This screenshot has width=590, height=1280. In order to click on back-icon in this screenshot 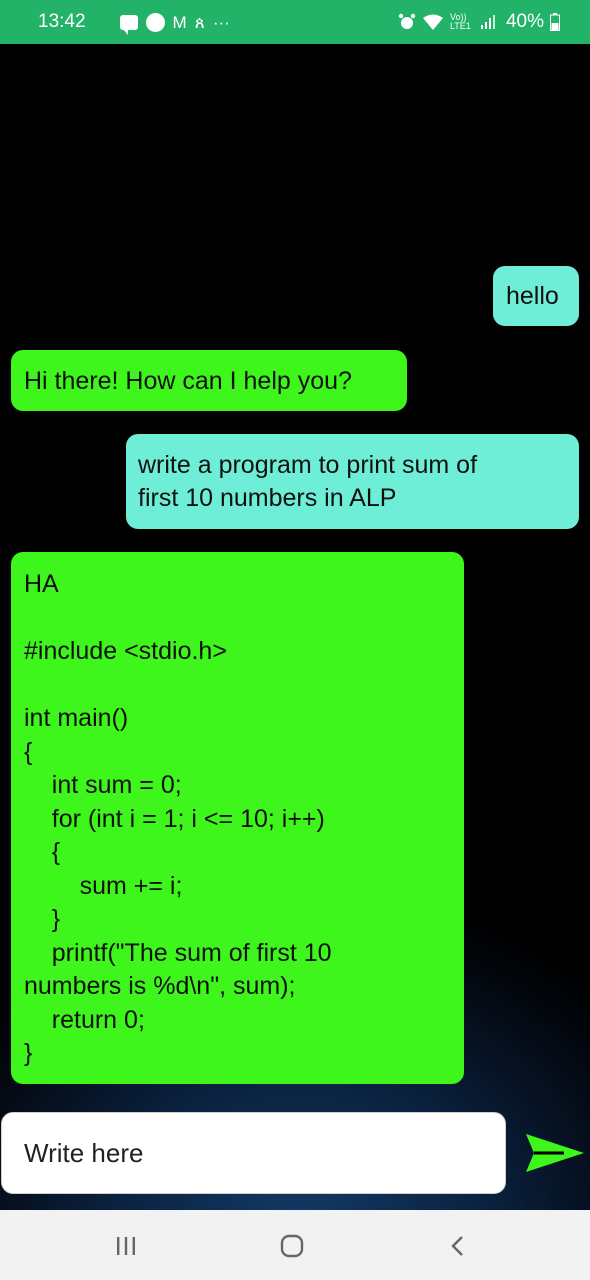, I will do `click(457, 1246)`.